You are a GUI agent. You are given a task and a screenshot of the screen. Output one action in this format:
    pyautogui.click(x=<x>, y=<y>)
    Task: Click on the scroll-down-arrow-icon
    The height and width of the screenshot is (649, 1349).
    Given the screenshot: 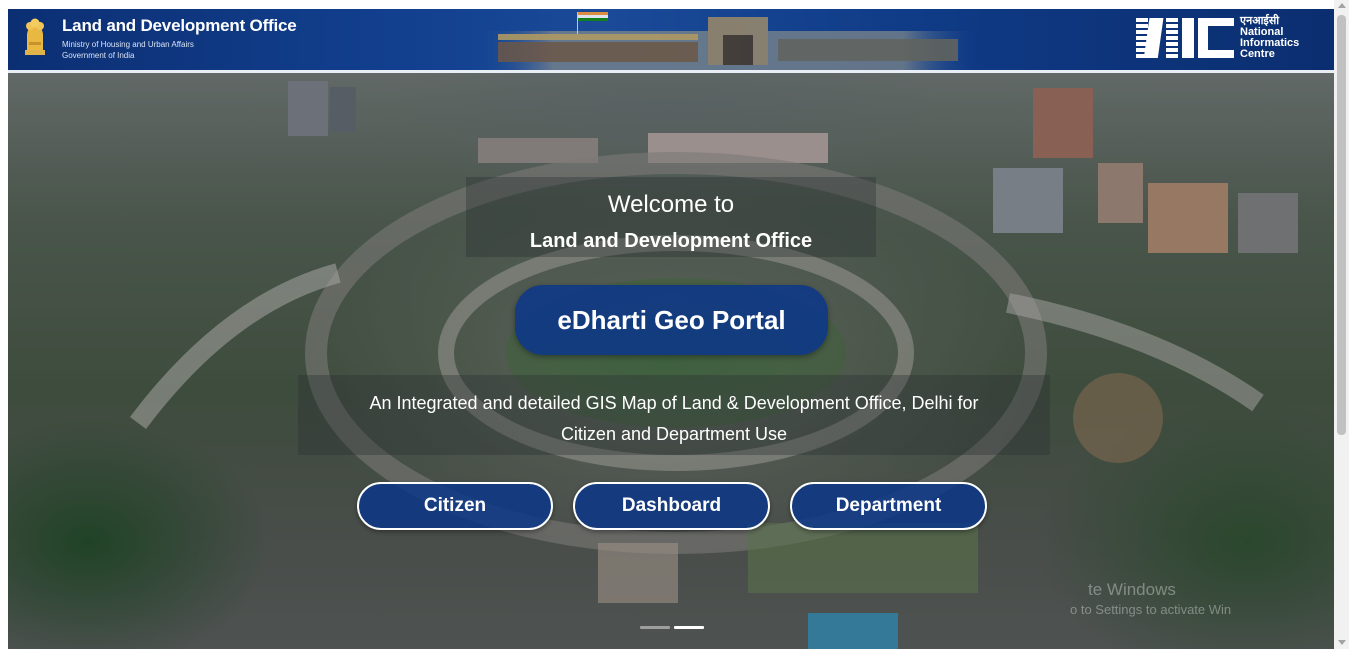 What is the action you would take?
    pyautogui.click(x=1342, y=642)
    